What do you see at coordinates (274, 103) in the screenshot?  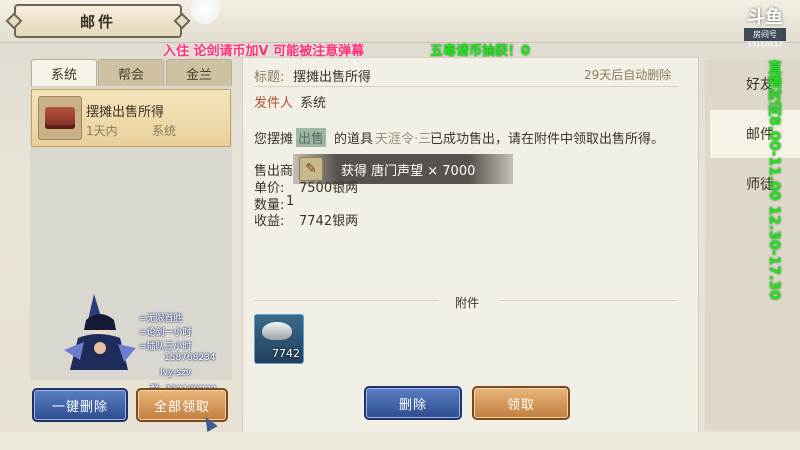 I see `sender-label: 发件人` at bounding box center [274, 103].